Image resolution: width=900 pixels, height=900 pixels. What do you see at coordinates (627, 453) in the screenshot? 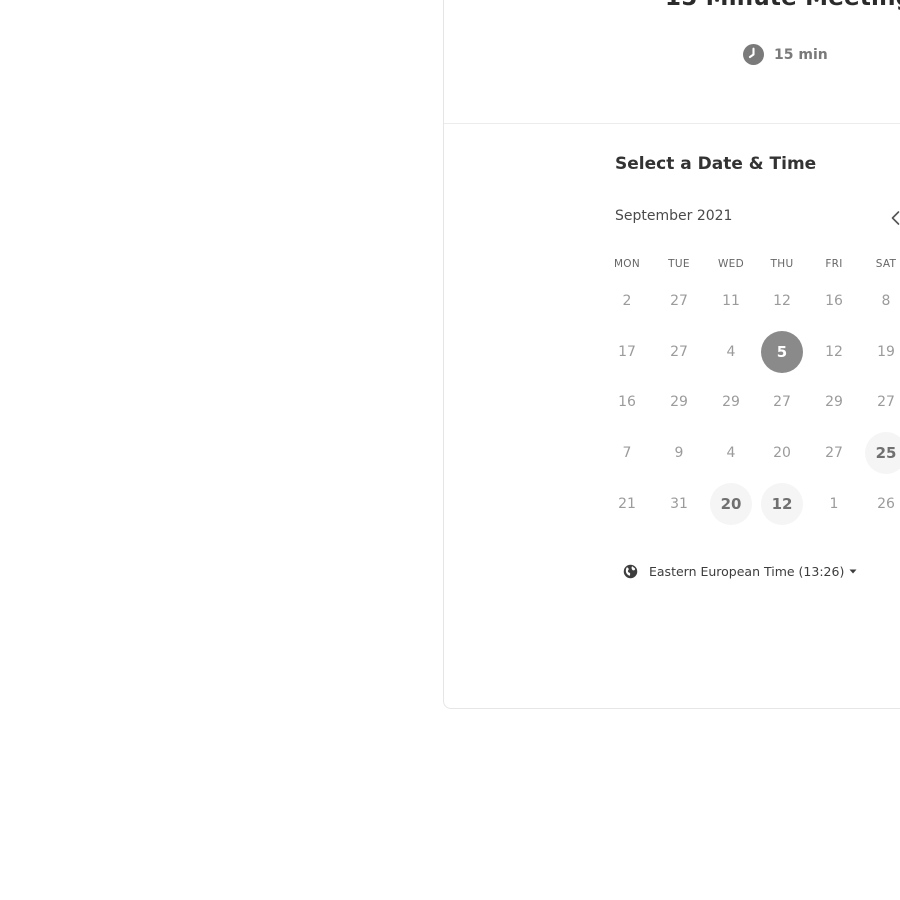
I see `calendar-day: 7` at bounding box center [627, 453].